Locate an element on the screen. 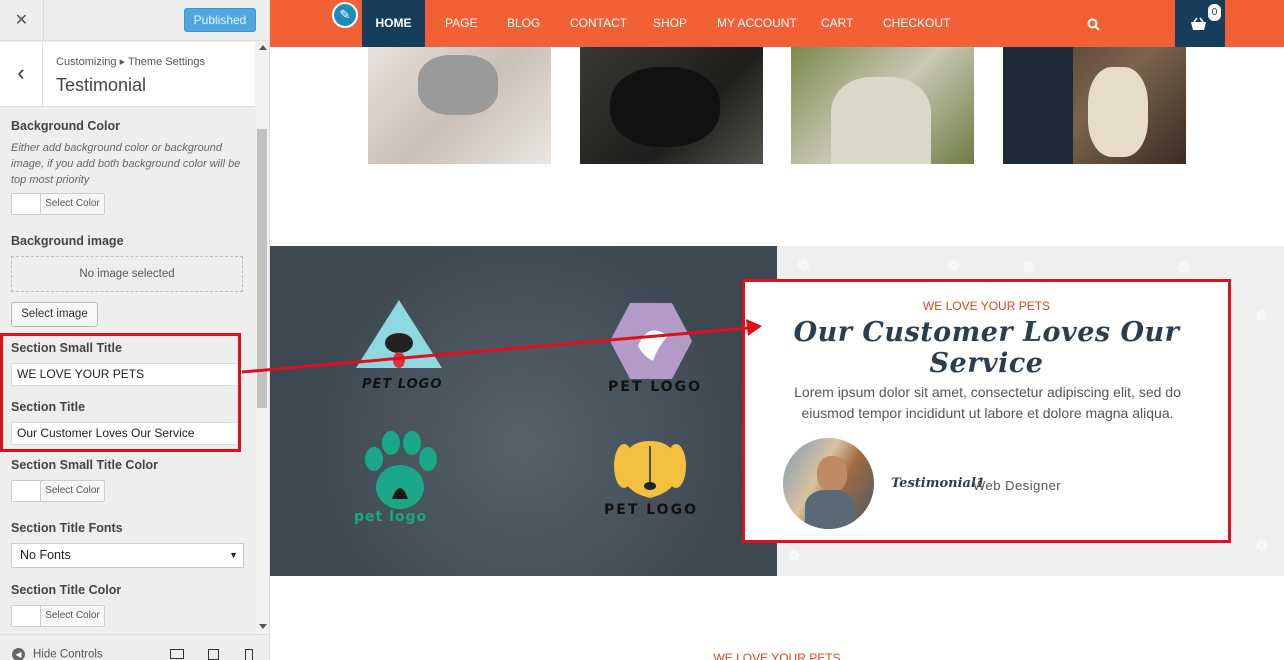 This screenshot has width=1284, height=660. chevron-down-icon: ▼ is located at coordinates (233, 555).